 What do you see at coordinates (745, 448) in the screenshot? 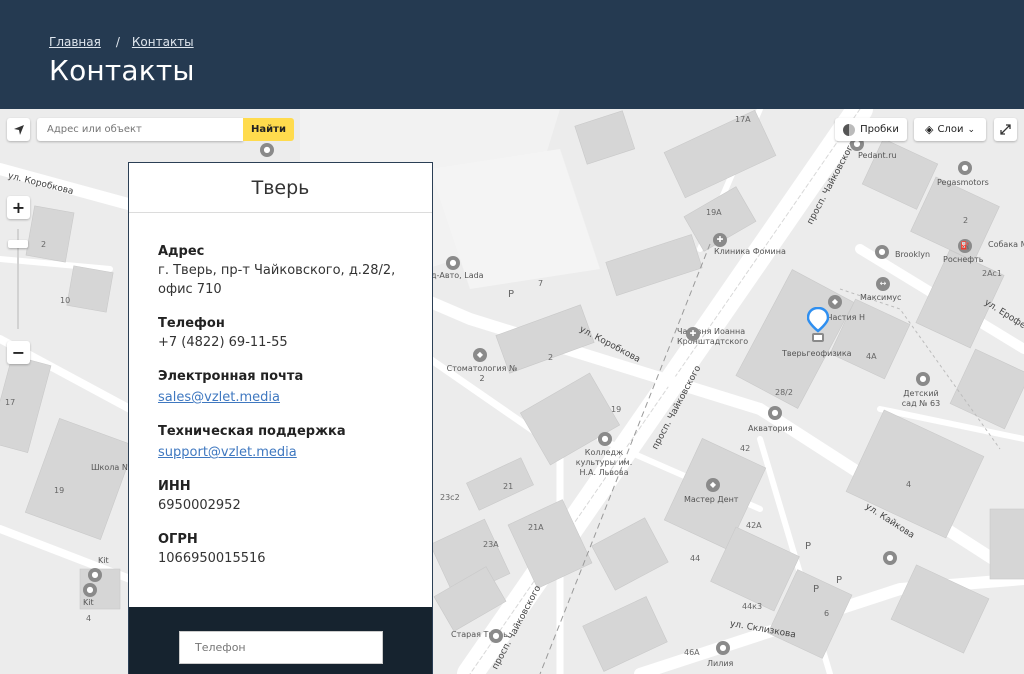
I see `house-number: 42` at bounding box center [745, 448].